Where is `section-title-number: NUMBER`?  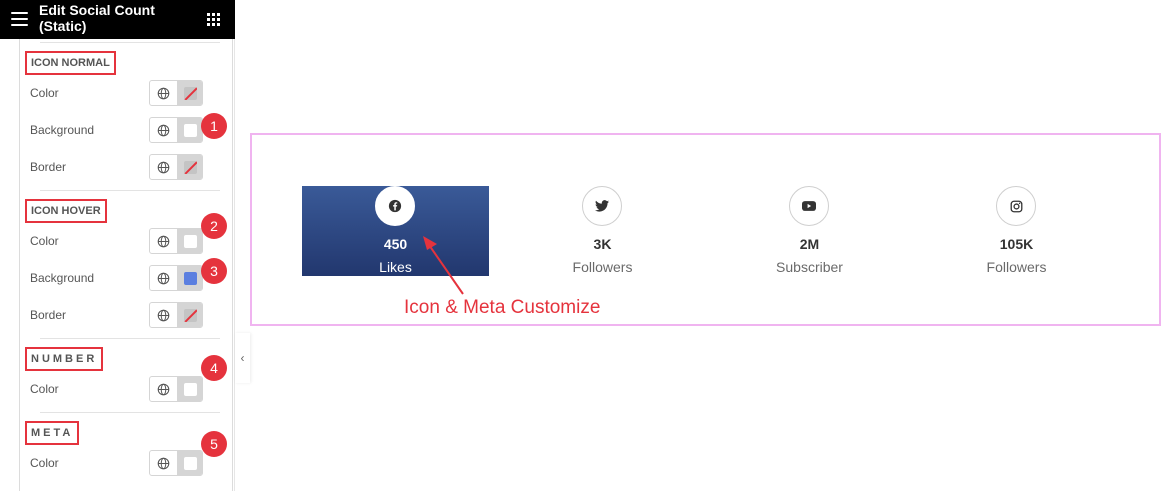
section-title-number: NUMBER is located at coordinates (64, 359).